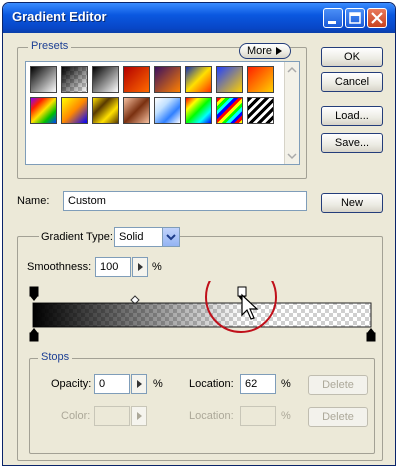 The height and width of the screenshot is (470, 400). What do you see at coordinates (332, 22) in the screenshot?
I see `minimize-icon` at bounding box center [332, 22].